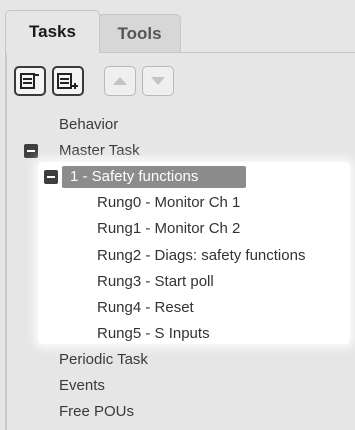 Image resolution: width=355 pixels, height=430 pixels. I want to click on move-down-icon, so click(158, 81).